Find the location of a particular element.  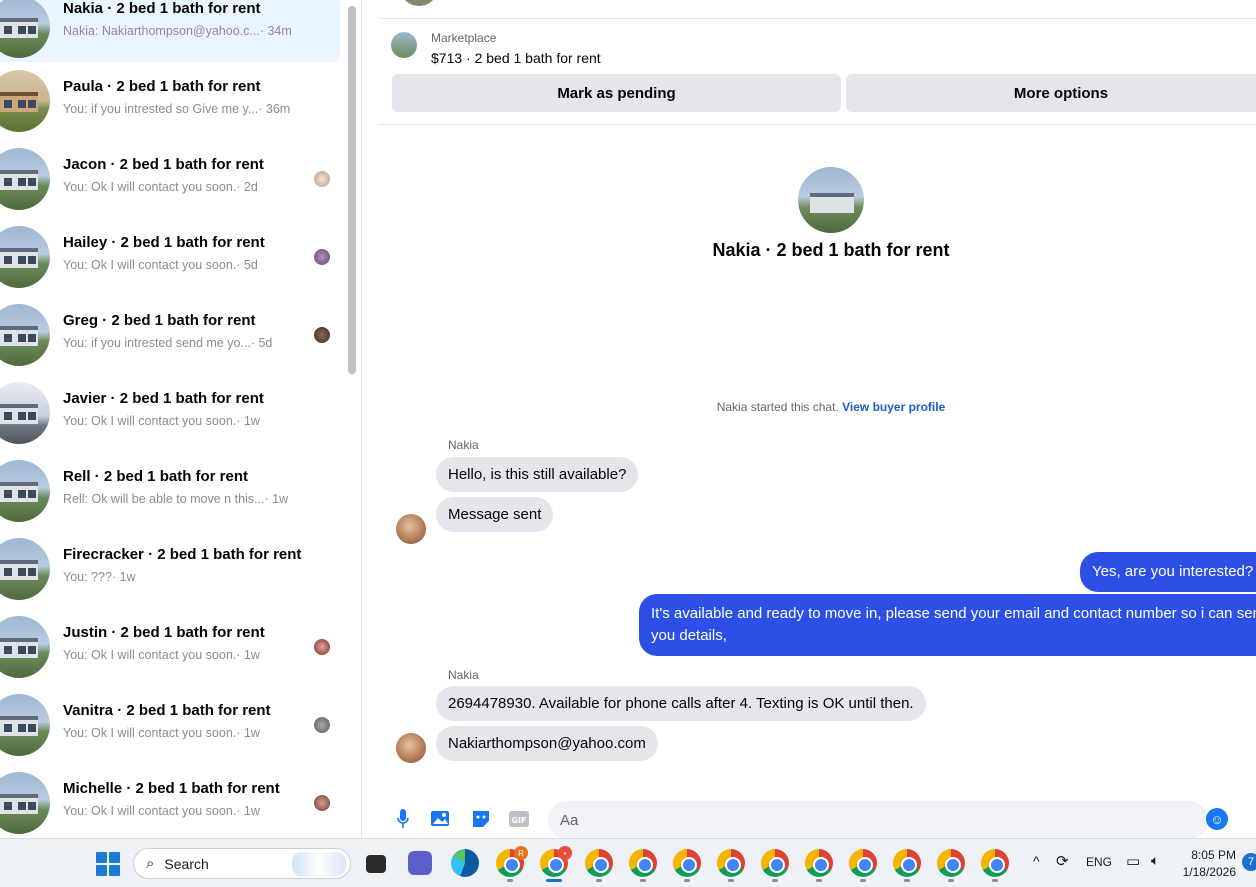

language-indicator: ENG is located at coordinates (1099, 862).